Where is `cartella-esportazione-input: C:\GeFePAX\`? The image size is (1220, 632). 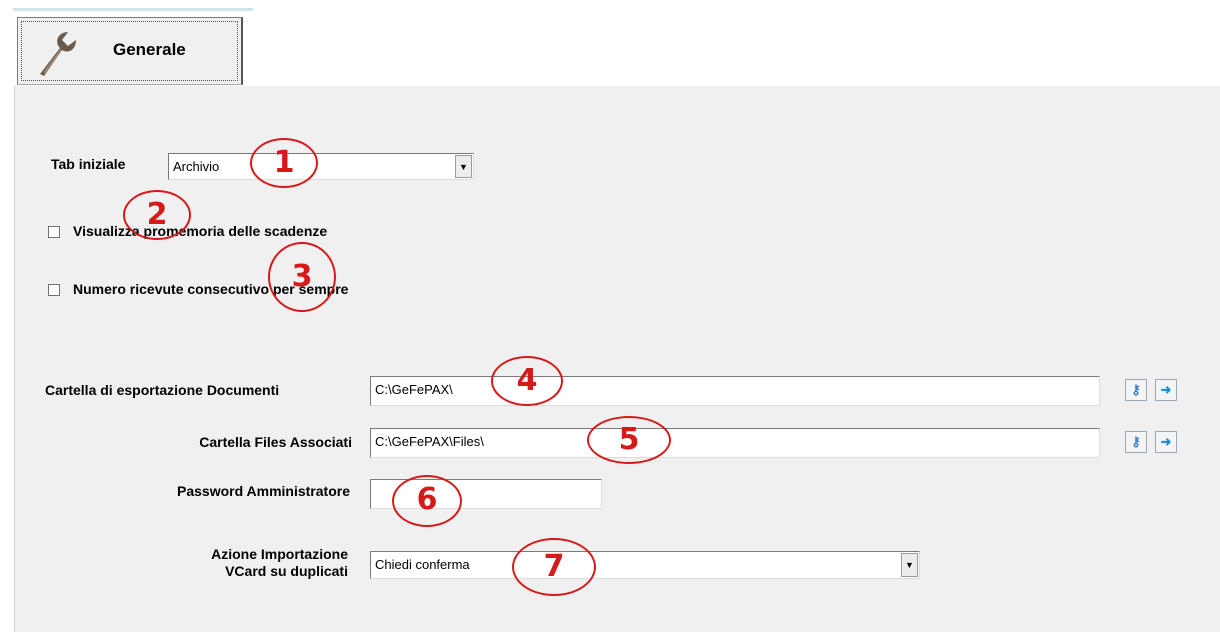 cartella-esportazione-input: C:\GeFePAX\ is located at coordinates (735, 391).